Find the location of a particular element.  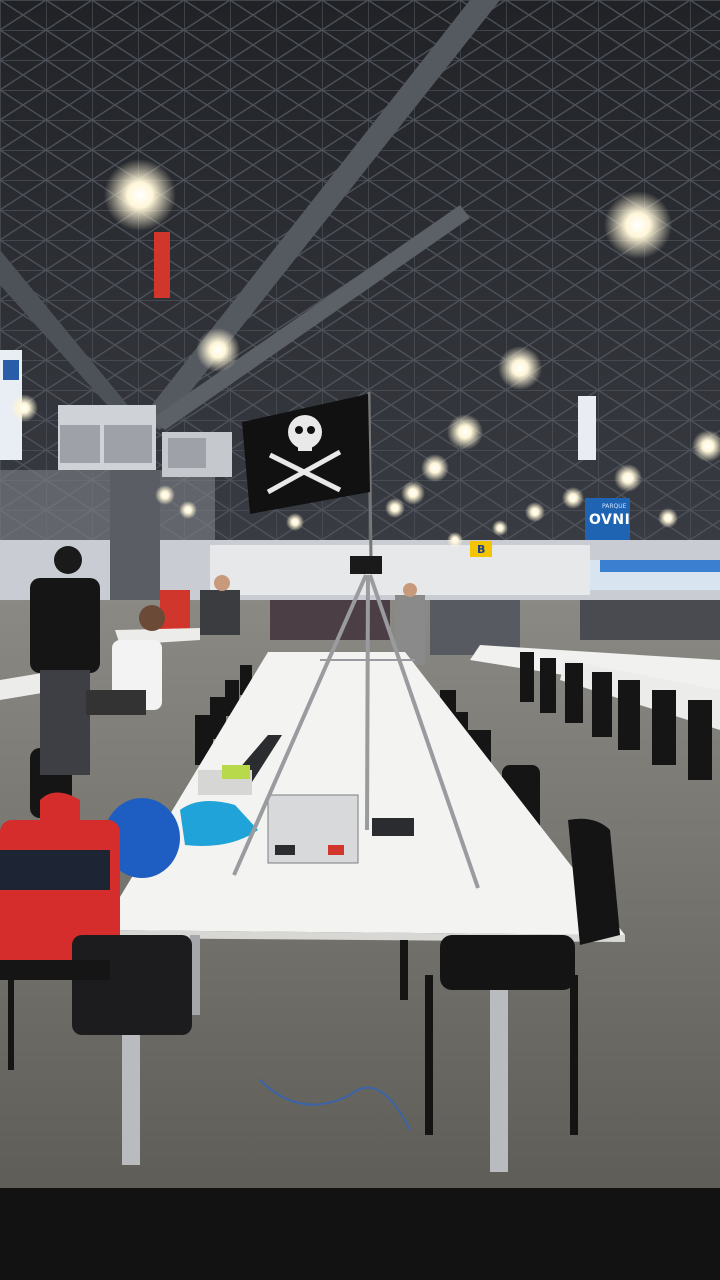

power-strip is located at coordinates (393, 827).